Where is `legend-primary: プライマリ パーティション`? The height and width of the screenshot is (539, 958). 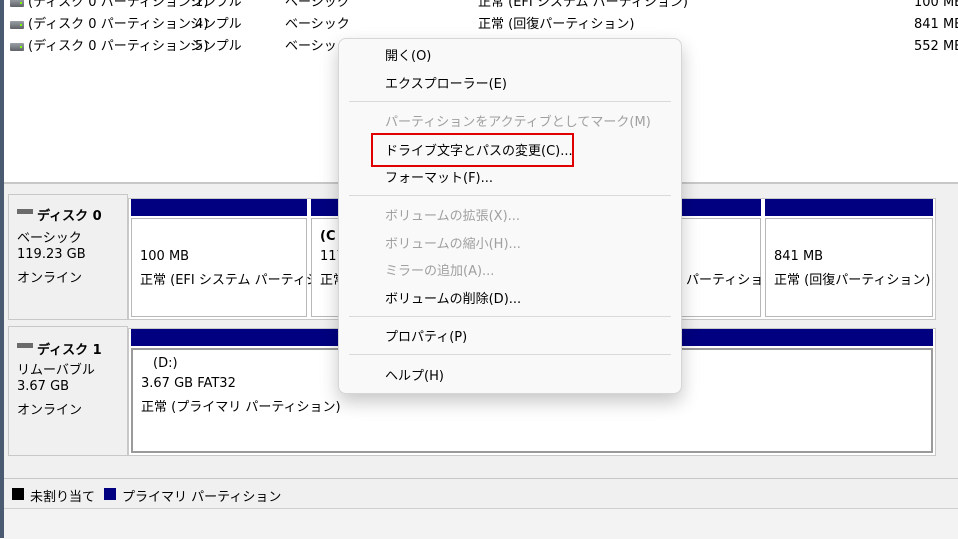
legend-primary: プライマリ パーティション is located at coordinates (202, 497).